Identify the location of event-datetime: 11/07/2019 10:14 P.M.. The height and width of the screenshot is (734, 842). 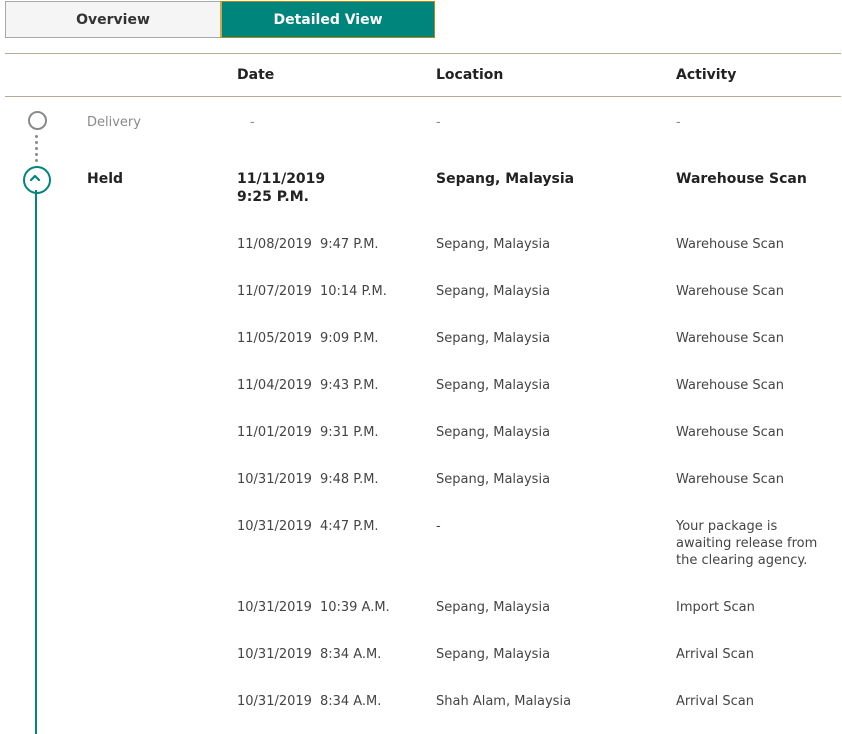
(312, 291).